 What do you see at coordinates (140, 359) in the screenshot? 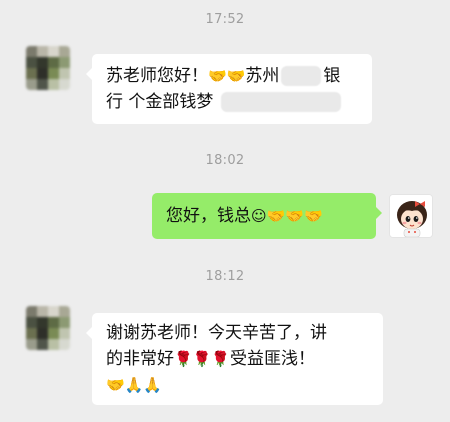
I see `message-text: 的非常好` at bounding box center [140, 359].